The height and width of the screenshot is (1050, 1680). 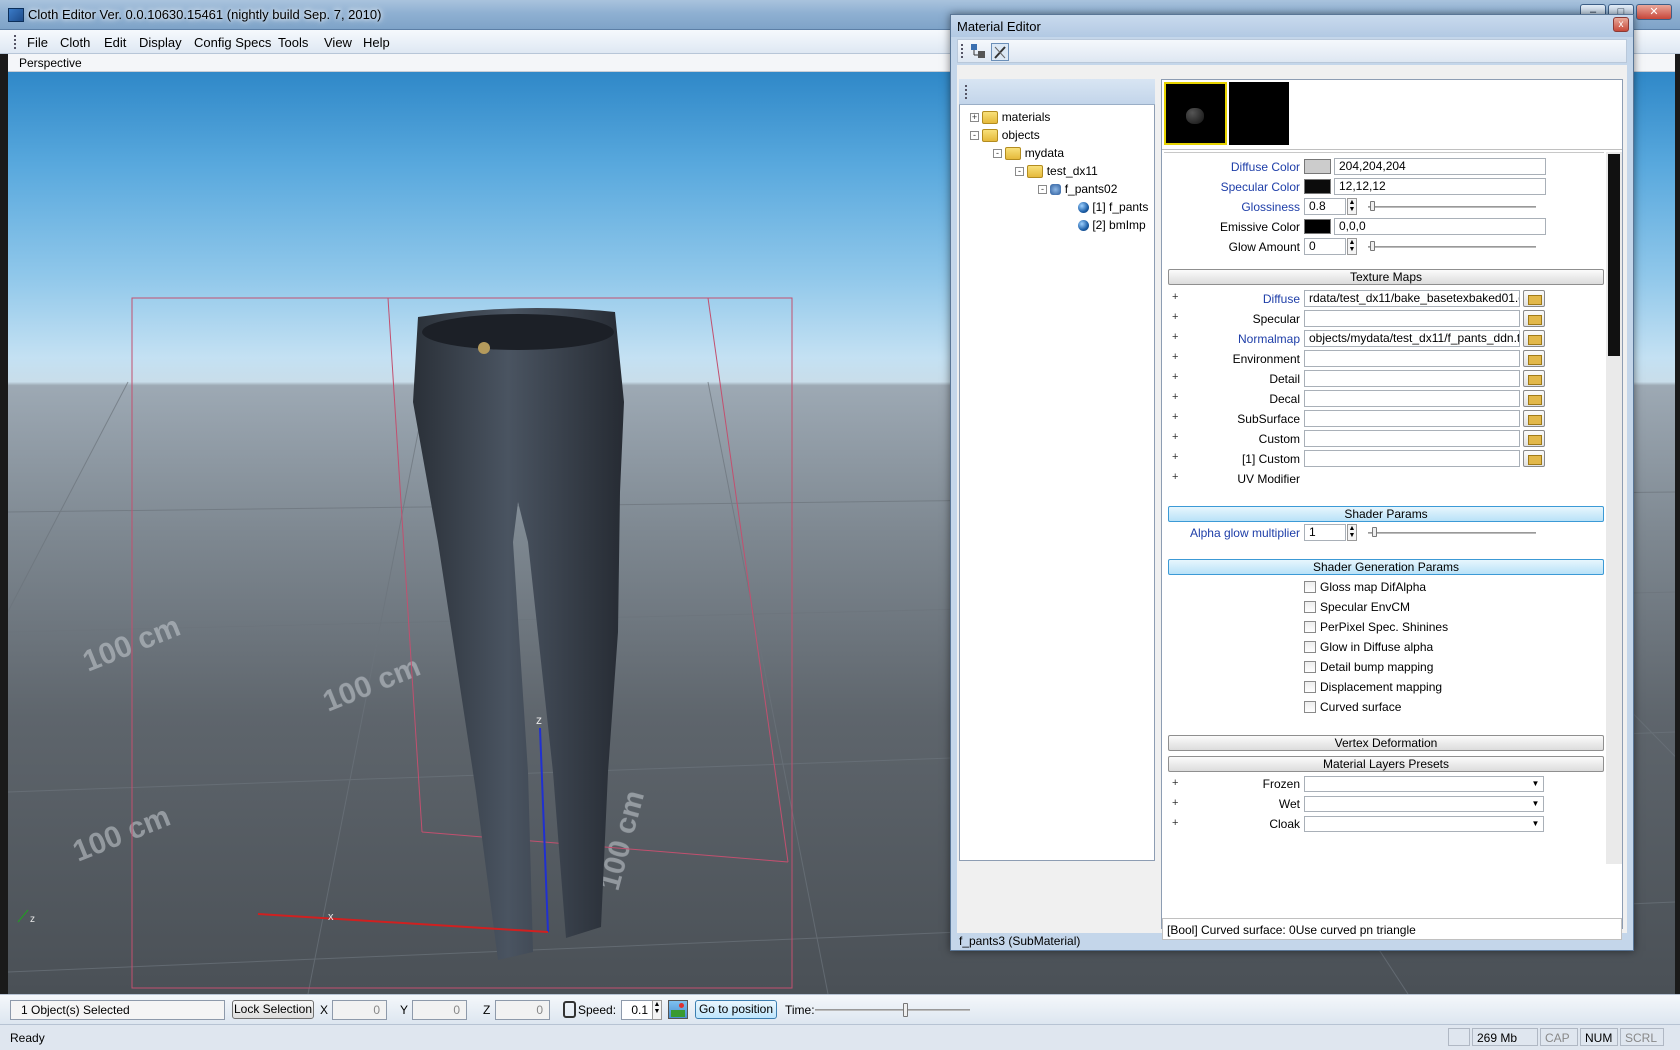 What do you see at coordinates (1317, 166) in the screenshot?
I see `diffuse-color-swatch` at bounding box center [1317, 166].